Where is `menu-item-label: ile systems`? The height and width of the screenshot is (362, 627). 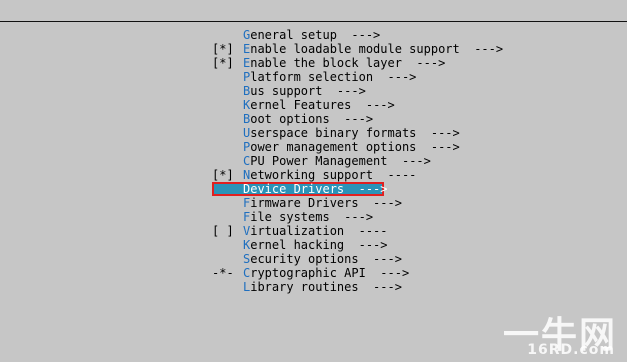 menu-item-label: ile systems is located at coordinates (290, 217).